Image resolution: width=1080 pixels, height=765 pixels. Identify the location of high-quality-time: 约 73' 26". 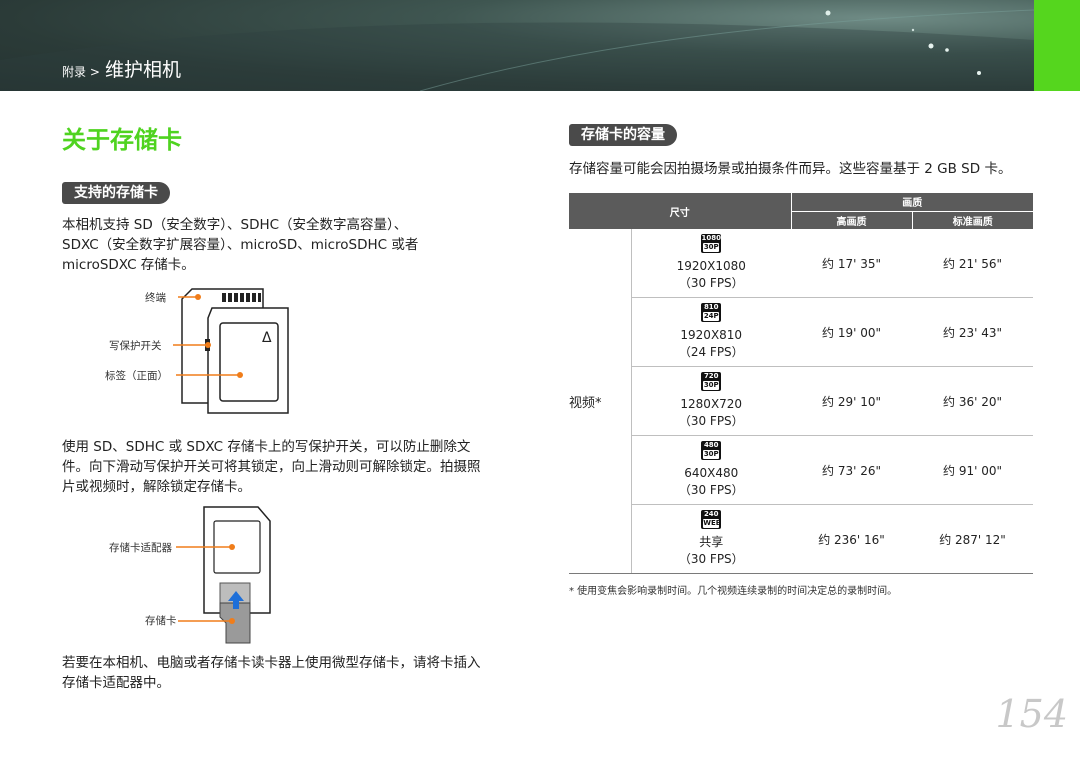
(851, 470).